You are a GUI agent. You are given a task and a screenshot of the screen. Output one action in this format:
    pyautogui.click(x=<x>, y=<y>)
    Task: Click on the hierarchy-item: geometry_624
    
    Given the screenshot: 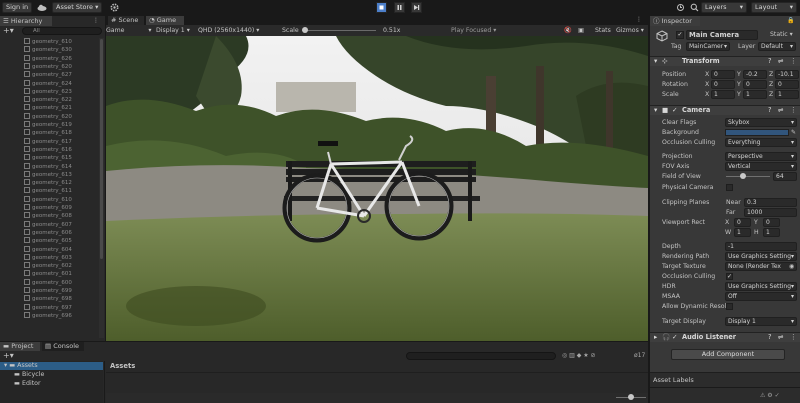 What is the action you would take?
    pyautogui.click(x=48, y=83)
    